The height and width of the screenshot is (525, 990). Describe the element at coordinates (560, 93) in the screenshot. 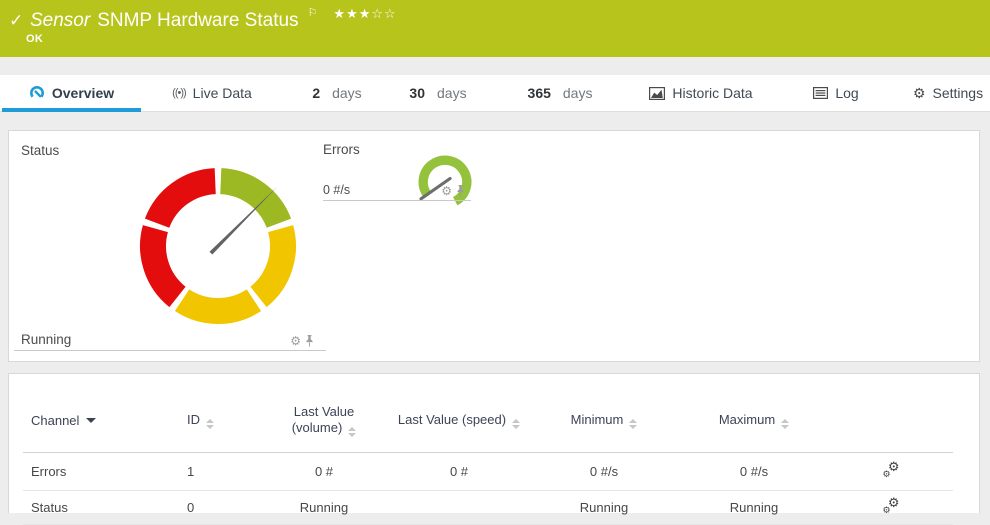

I see `tab-365-days: 365 days` at that location.